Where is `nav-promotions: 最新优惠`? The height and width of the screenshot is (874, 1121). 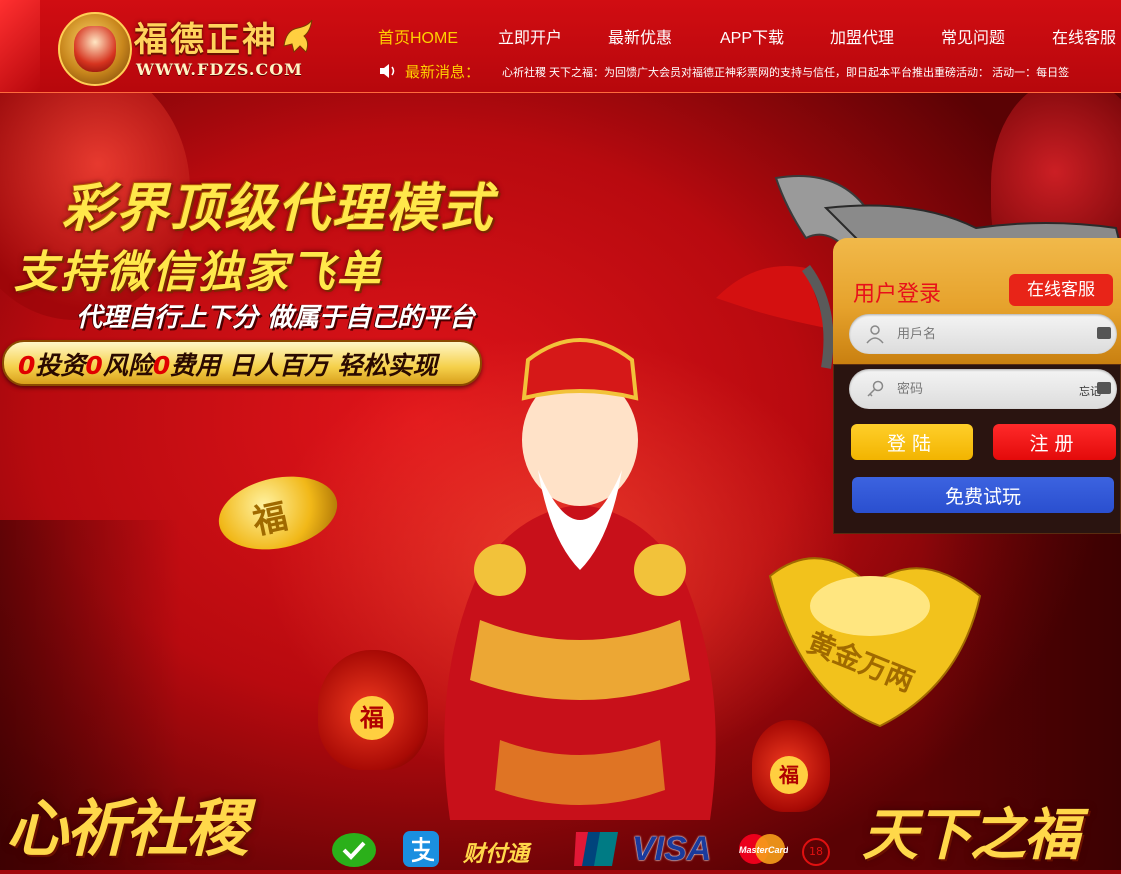
nav-promotions: 最新优惠 is located at coordinates (640, 36).